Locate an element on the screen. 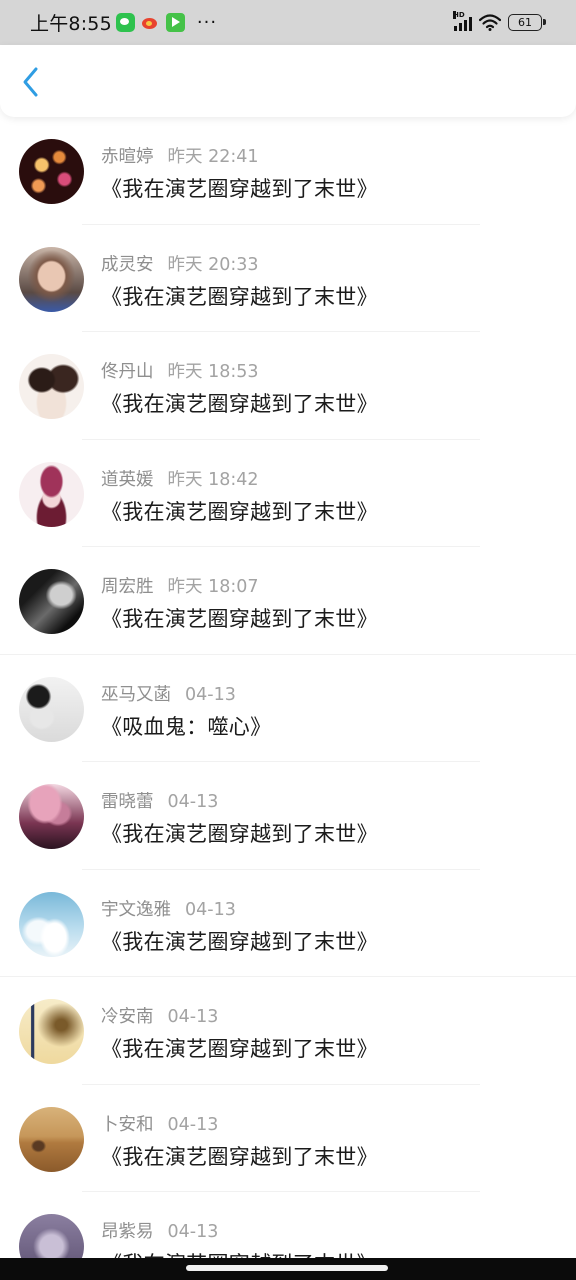 This screenshot has width=576, height=1280. comment-meta: 周宏胜 昨天 18:07 is located at coordinates (180, 585).